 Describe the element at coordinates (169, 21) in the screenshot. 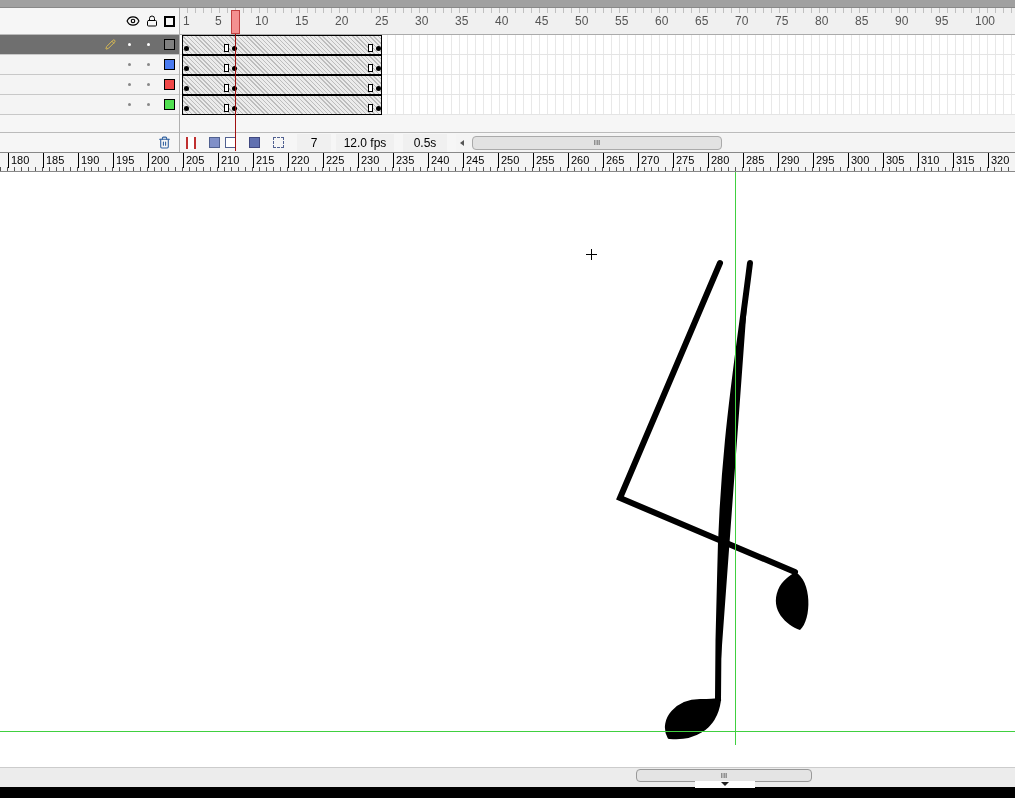

I see `outline-icon` at that location.